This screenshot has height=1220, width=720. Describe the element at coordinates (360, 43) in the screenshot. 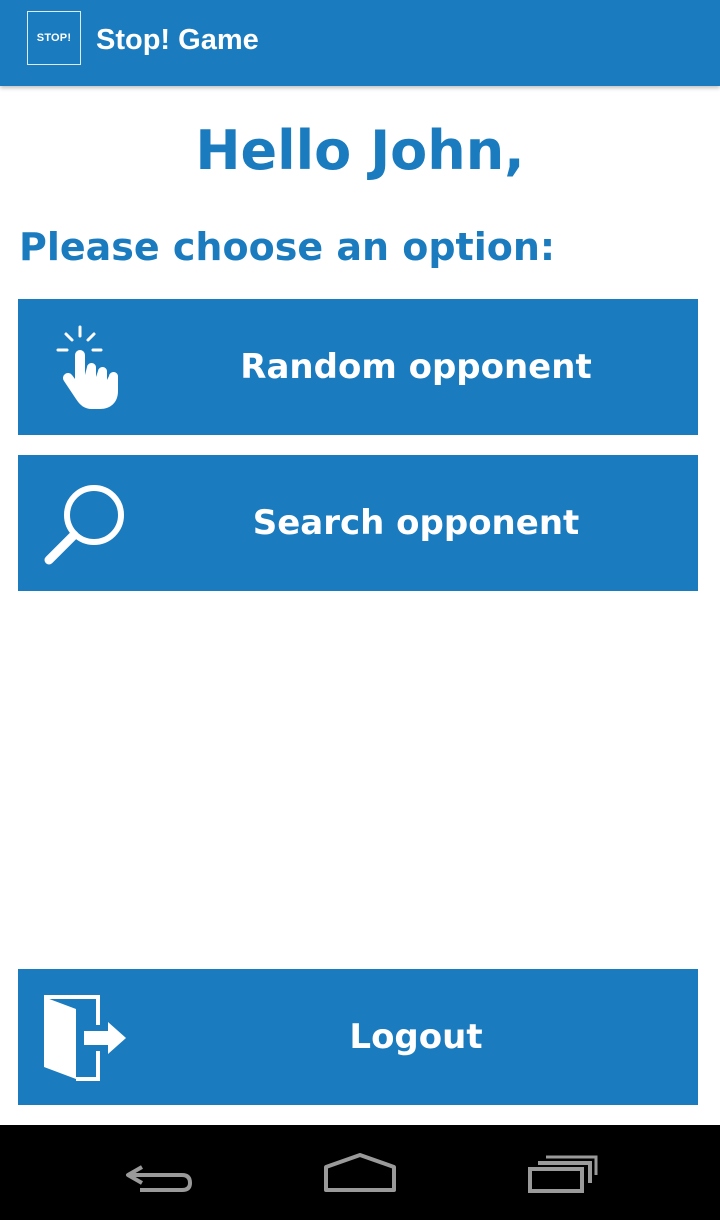

I see `app-bar: STOP! Stop! Game` at that location.